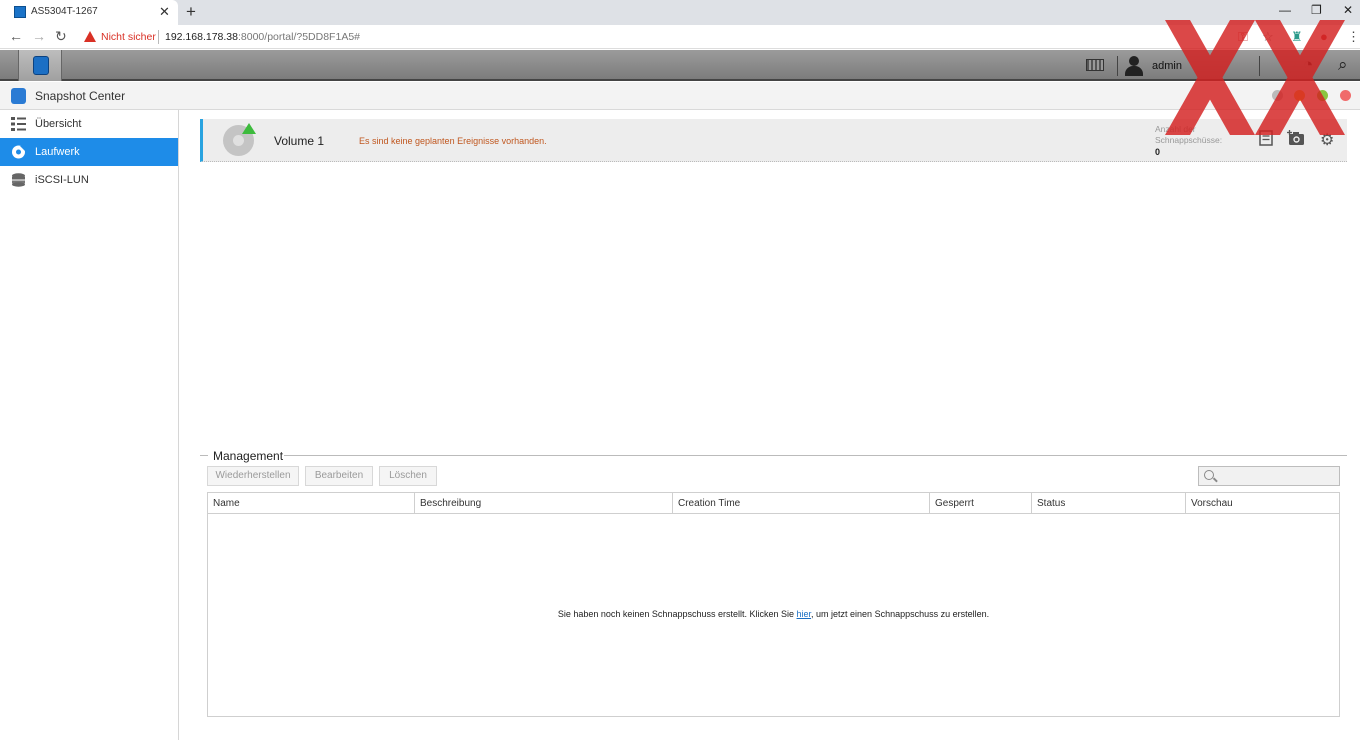  I want to click on url-host: 192.168.178.38, so click(201, 37).